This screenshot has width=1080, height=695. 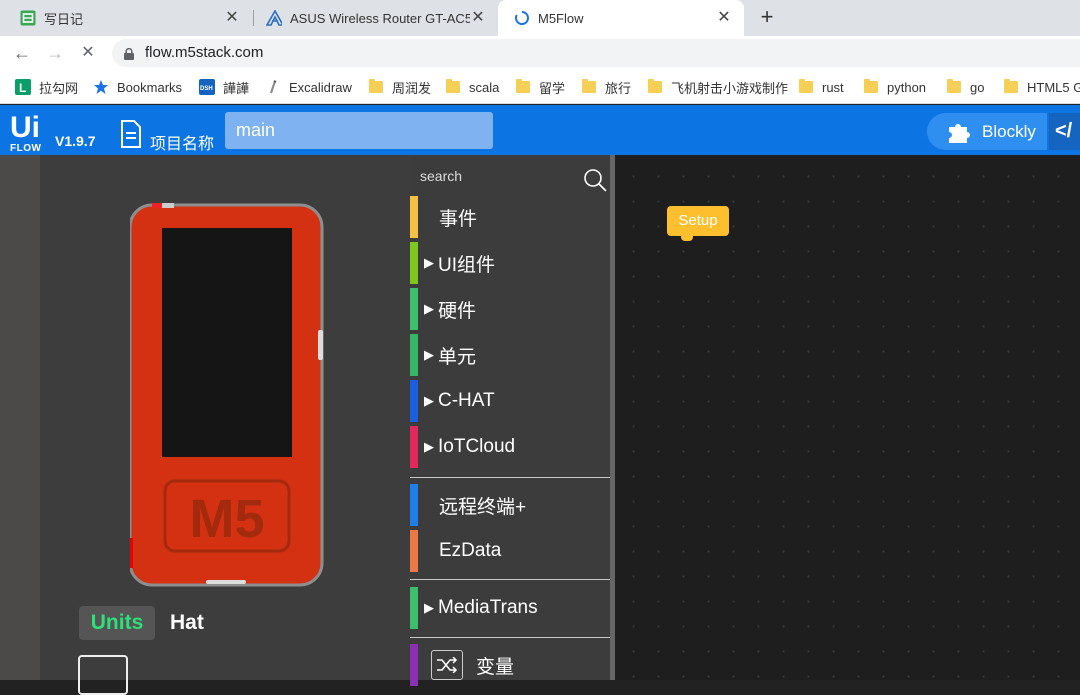 What do you see at coordinates (399, 87) in the screenshot?
I see `bookmark-folder: 周润发` at bounding box center [399, 87].